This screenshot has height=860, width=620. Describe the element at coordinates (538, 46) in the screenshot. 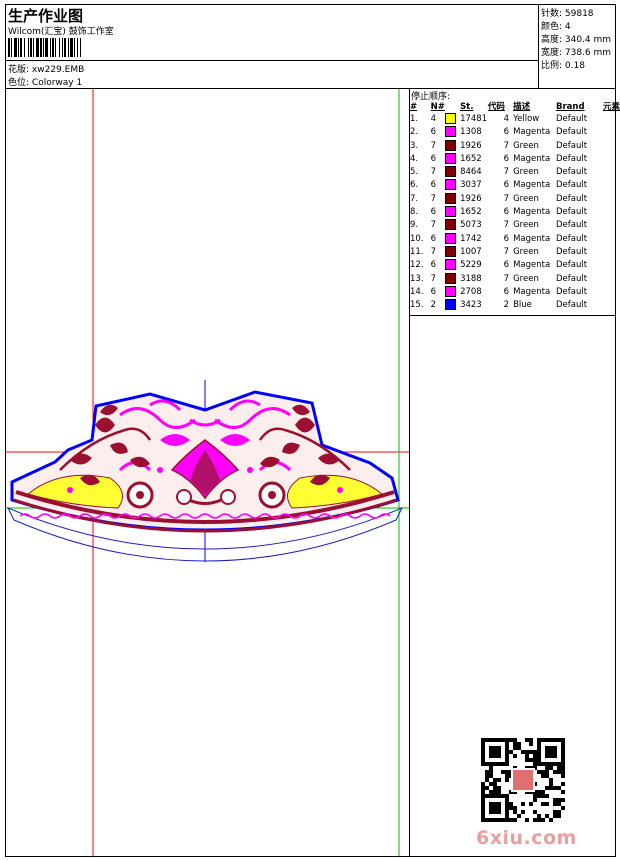

I see `header-divider-vertical` at that location.